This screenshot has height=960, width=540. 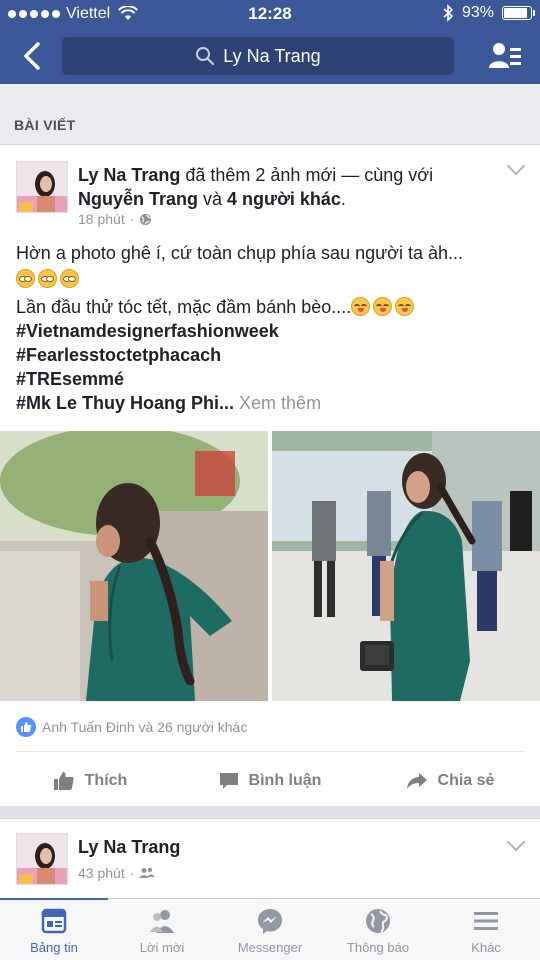 I want to click on see-more-link: Xem thêm, so click(x=277, y=403).